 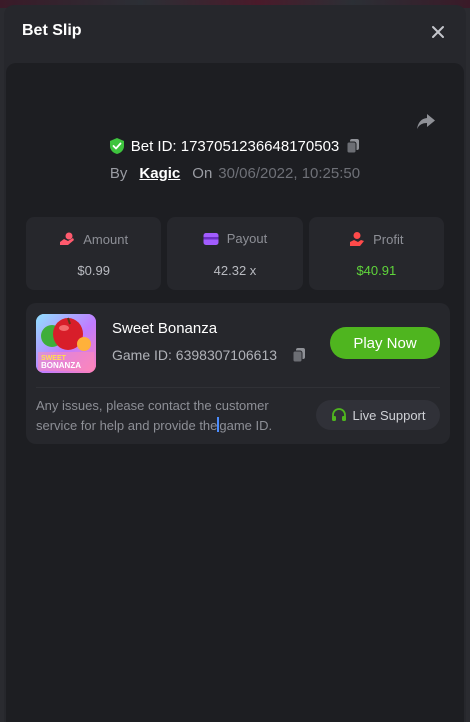 I want to click on game-id: Game ID: 6398307106613, so click(x=195, y=355).